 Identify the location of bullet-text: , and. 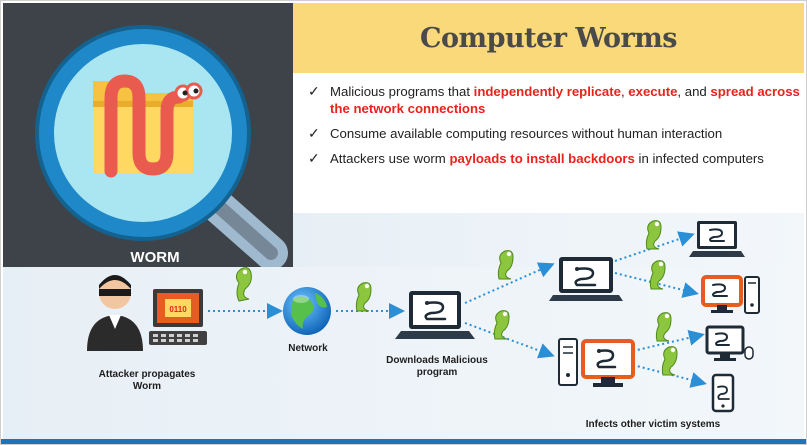
(694, 91).